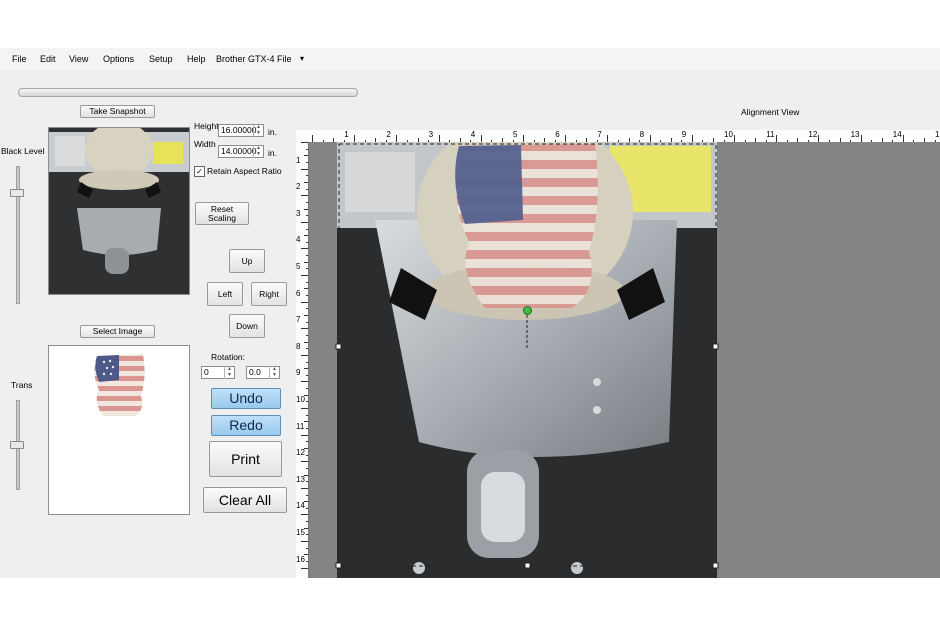 This screenshot has height=630, width=940. I want to click on redo-button: Redo, so click(246, 425).